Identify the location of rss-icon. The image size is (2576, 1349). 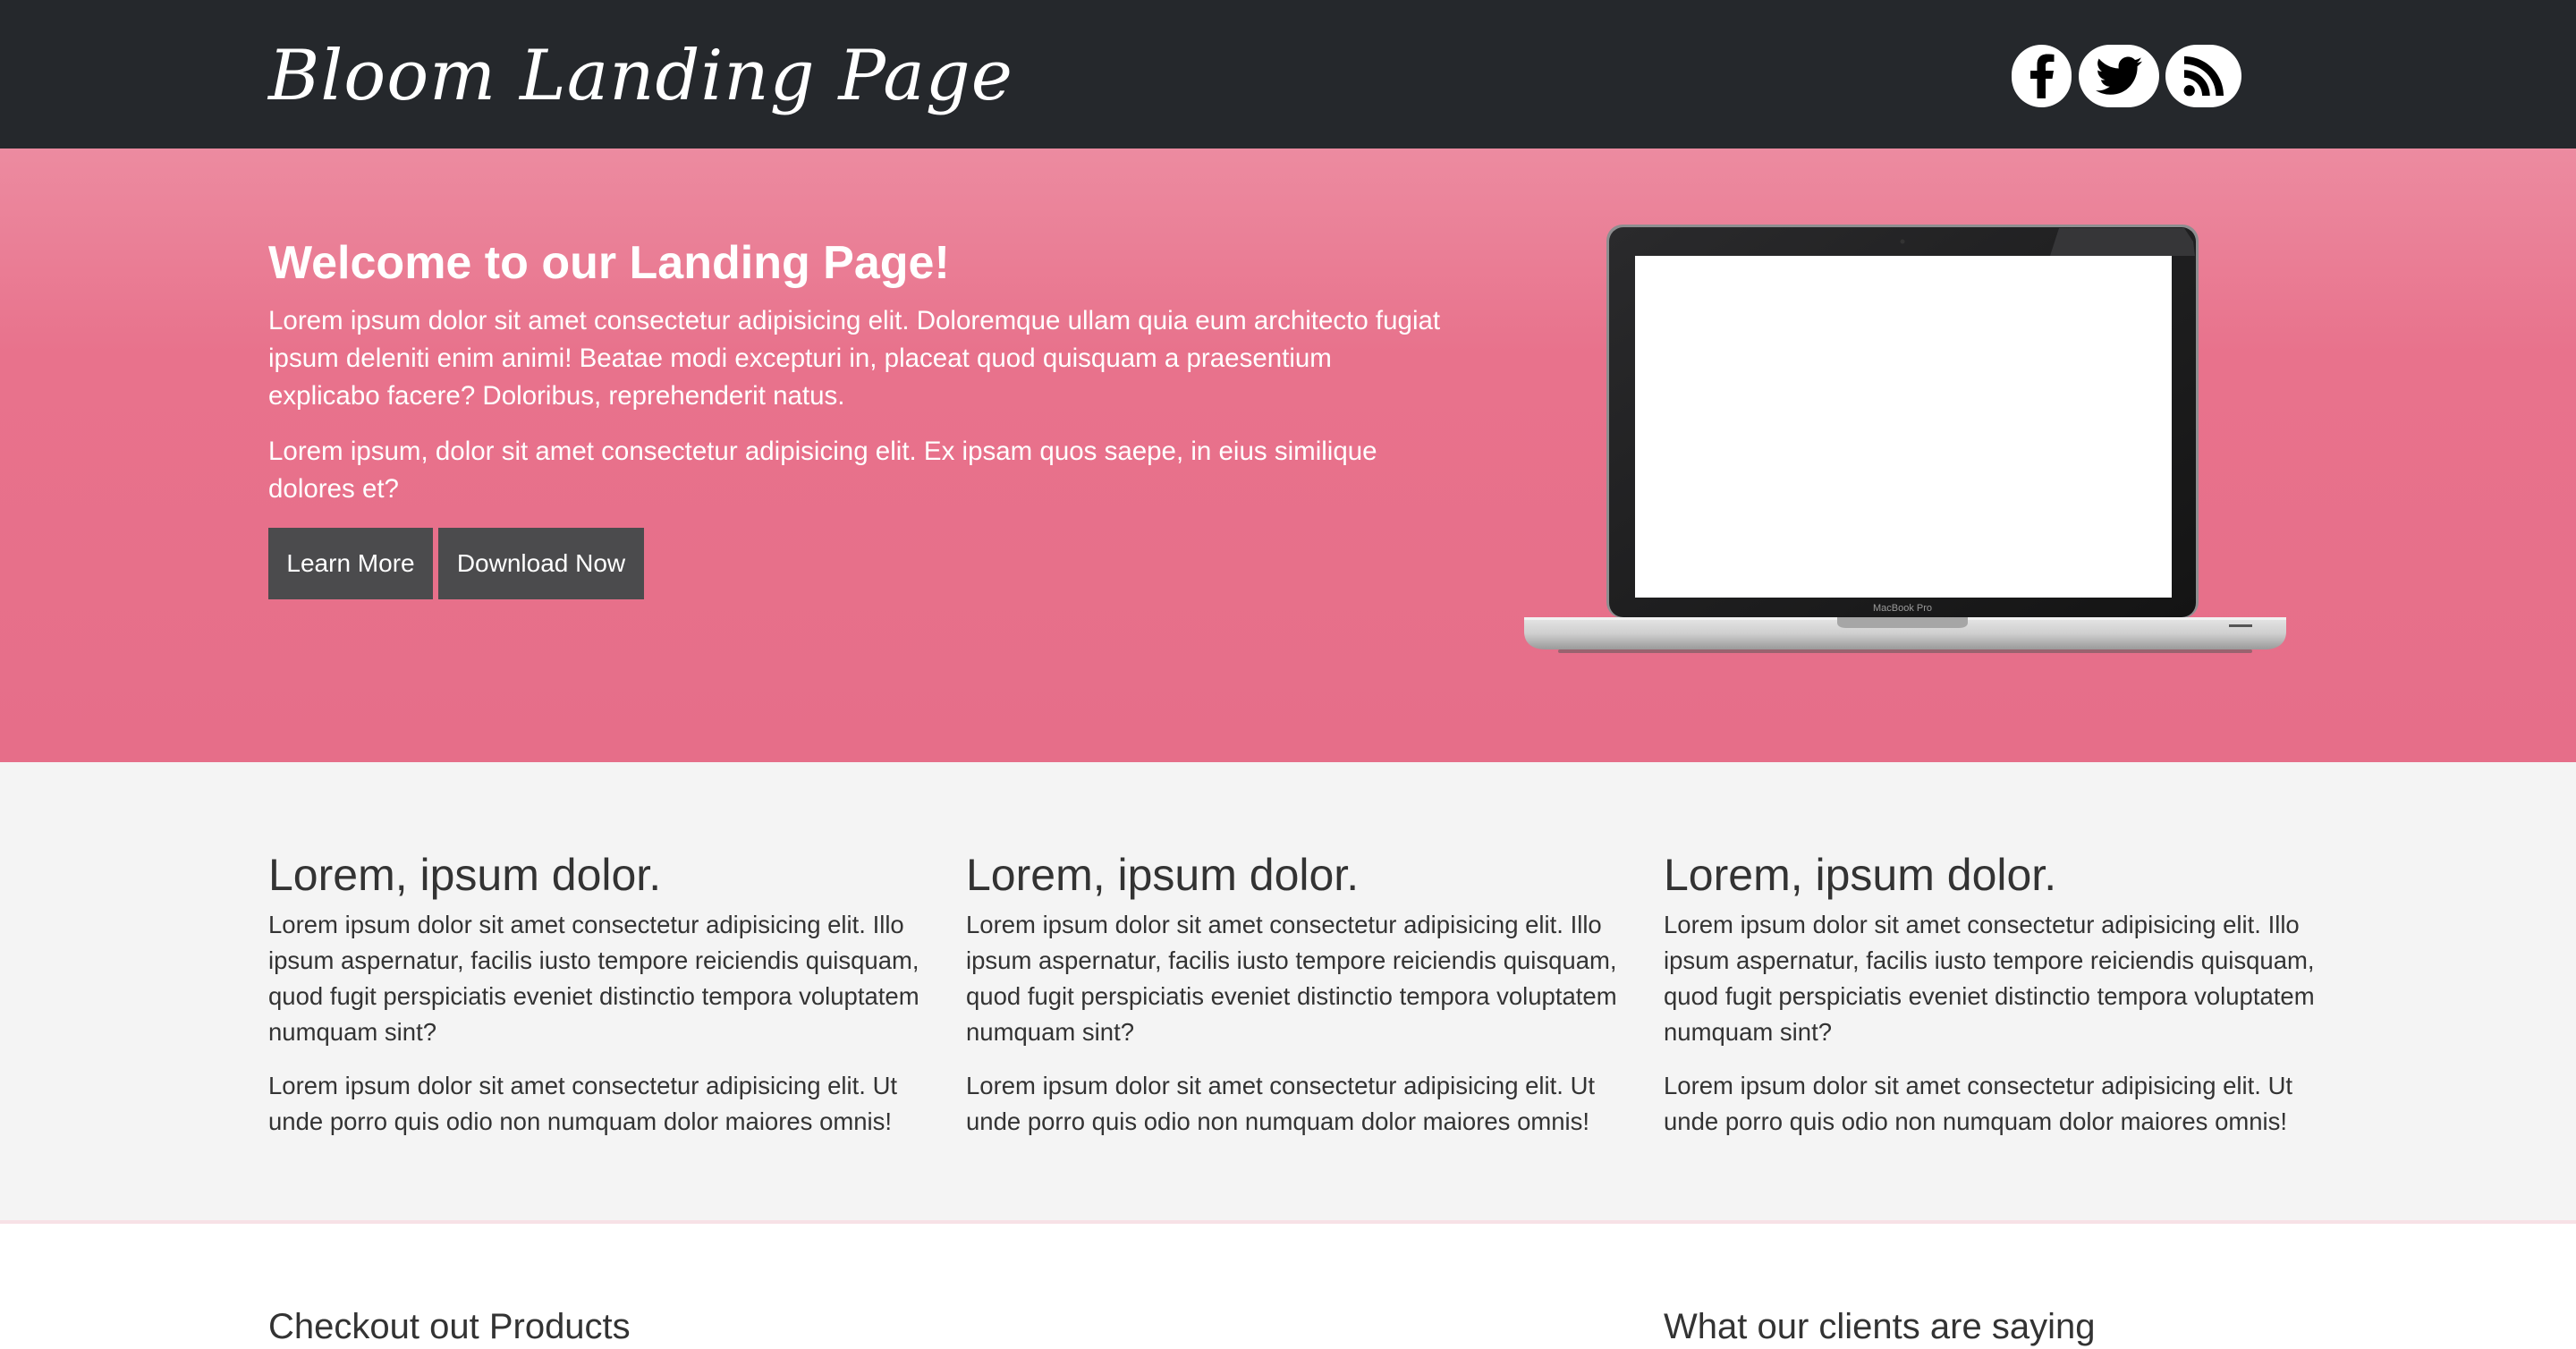
(2203, 76).